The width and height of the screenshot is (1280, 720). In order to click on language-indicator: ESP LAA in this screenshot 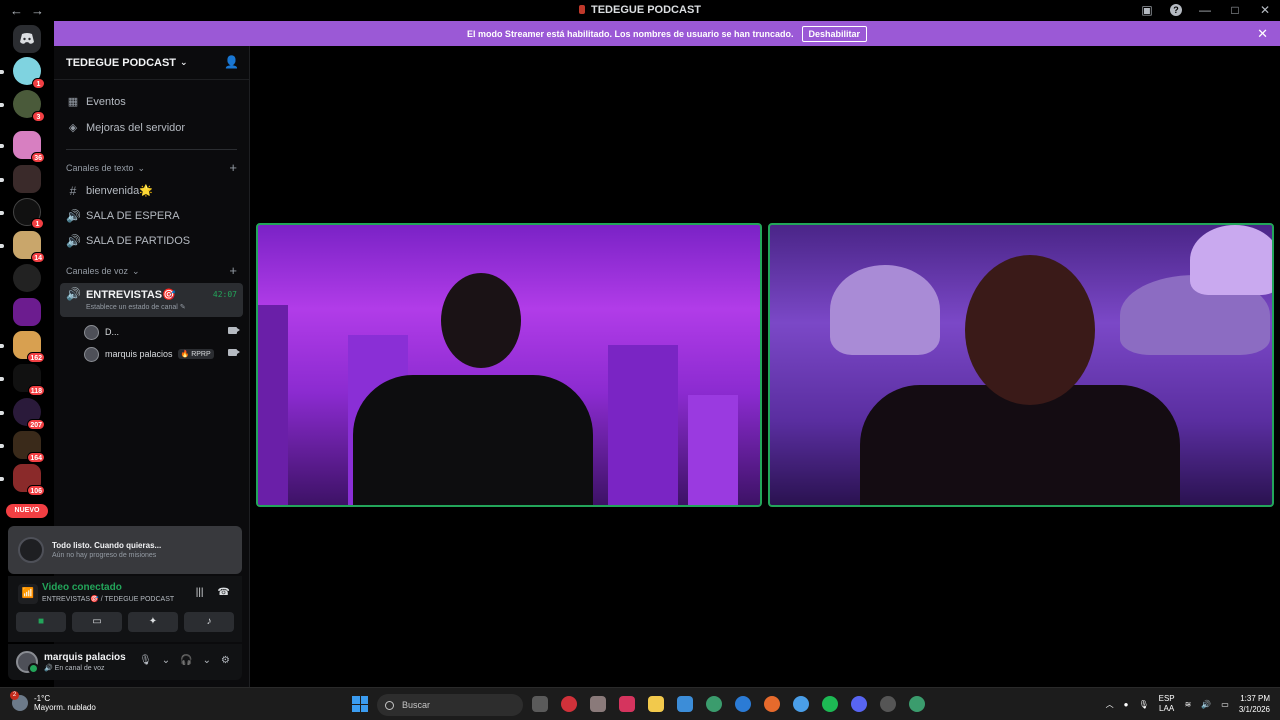, I will do `click(1167, 704)`.